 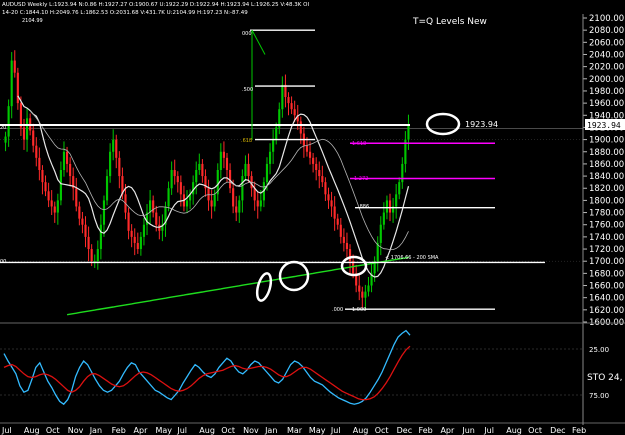 What do you see at coordinates (557, 430) in the screenshot?
I see `time-tick-label: Dec` at bounding box center [557, 430].